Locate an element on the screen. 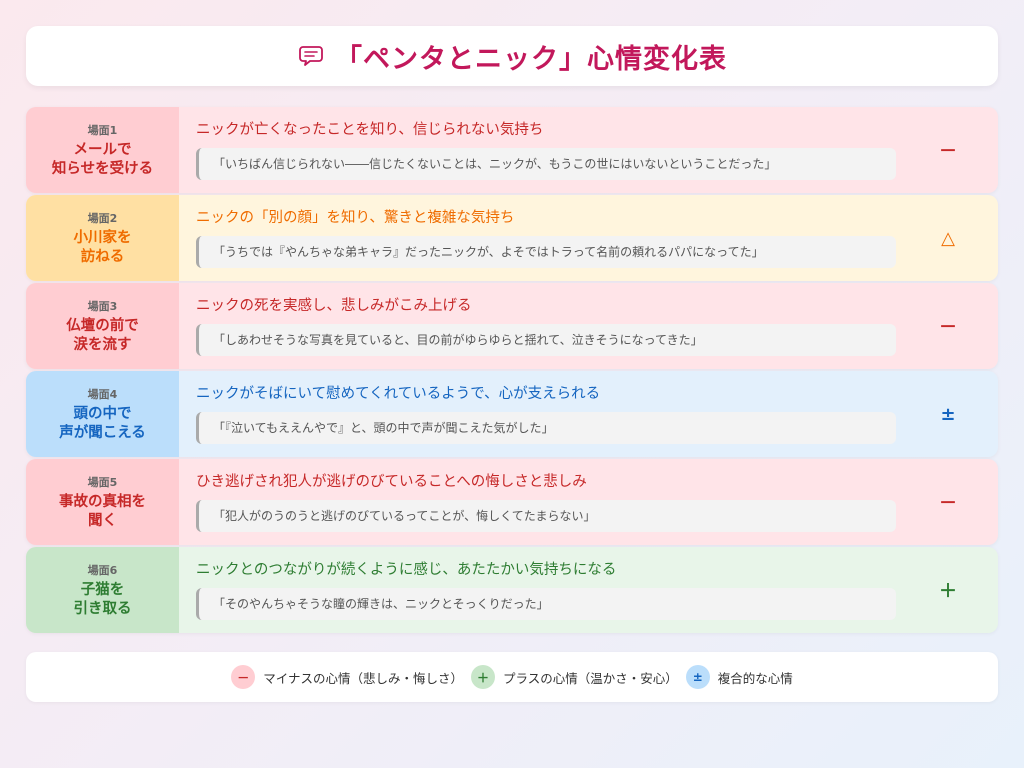 The height and width of the screenshot is (768, 1024). scene-label: 場面3 仏壇の前で 涙を流す is located at coordinates (102, 326).